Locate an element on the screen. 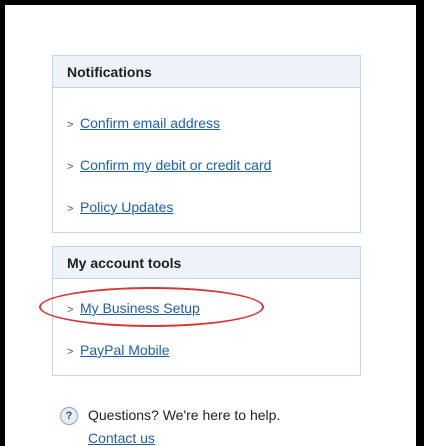  help-text: Questions? We're here to help. is located at coordinates (184, 415).